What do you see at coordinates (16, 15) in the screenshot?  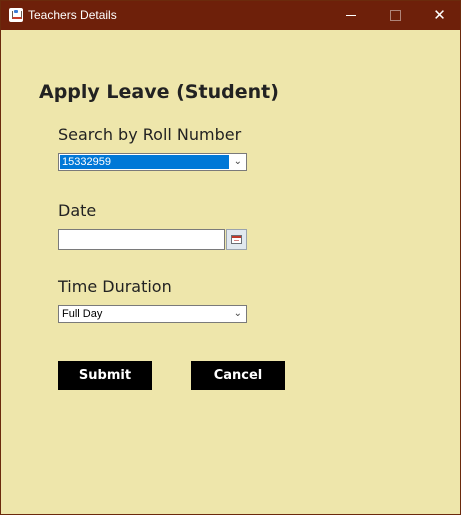 I see `java-app-icon` at bounding box center [16, 15].